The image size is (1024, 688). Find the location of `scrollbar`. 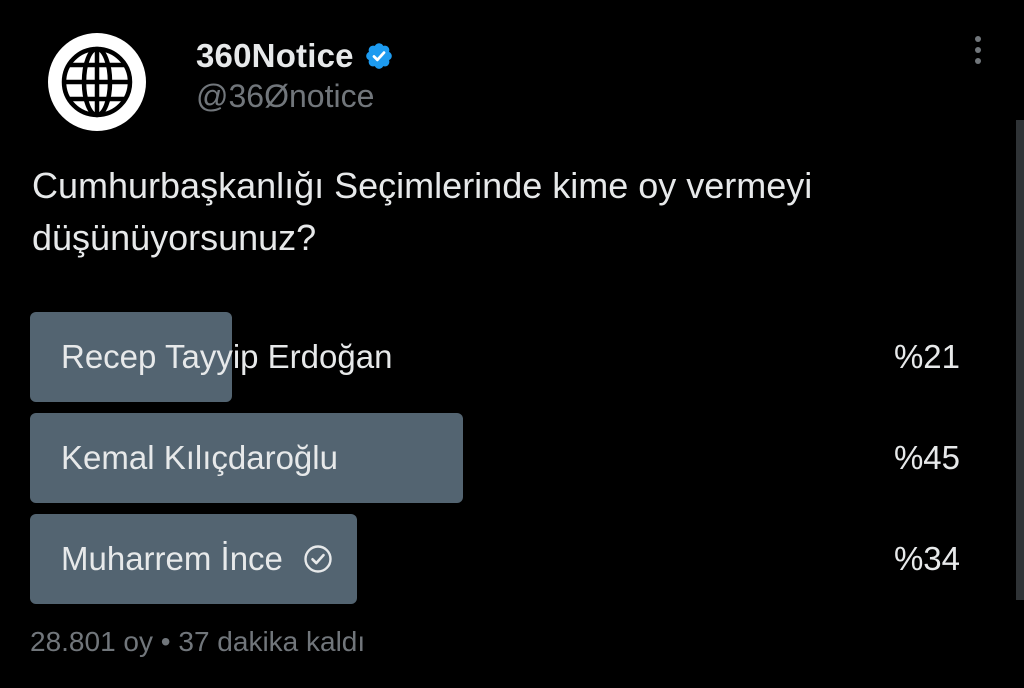

scrollbar is located at coordinates (1020, 360).